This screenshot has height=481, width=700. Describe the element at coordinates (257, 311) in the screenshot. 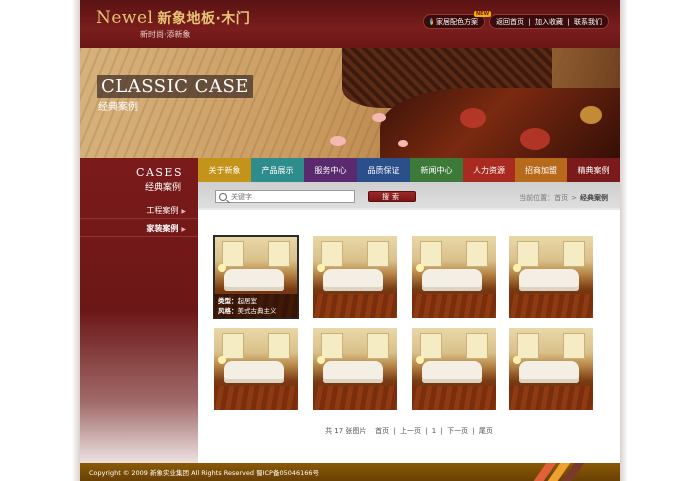

I see `case-style-value: 美式古典主义` at that location.